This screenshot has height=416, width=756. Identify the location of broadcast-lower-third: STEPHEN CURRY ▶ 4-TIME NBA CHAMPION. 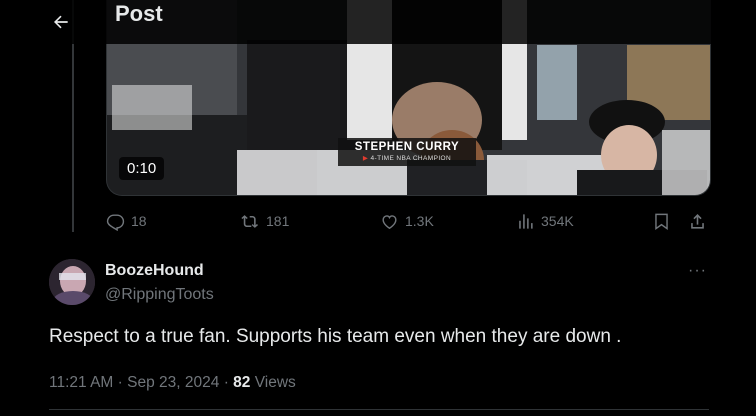
(407, 152).